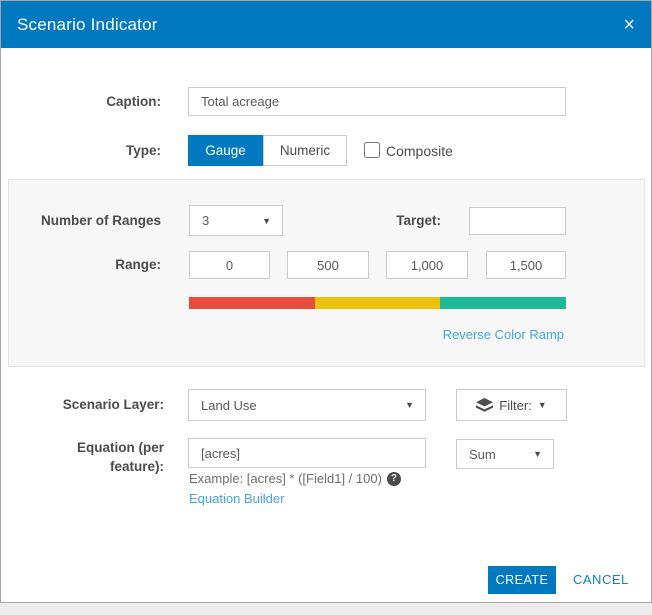 This screenshot has width=652, height=615. I want to click on filter-button: Filter: ▼, so click(511, 405).